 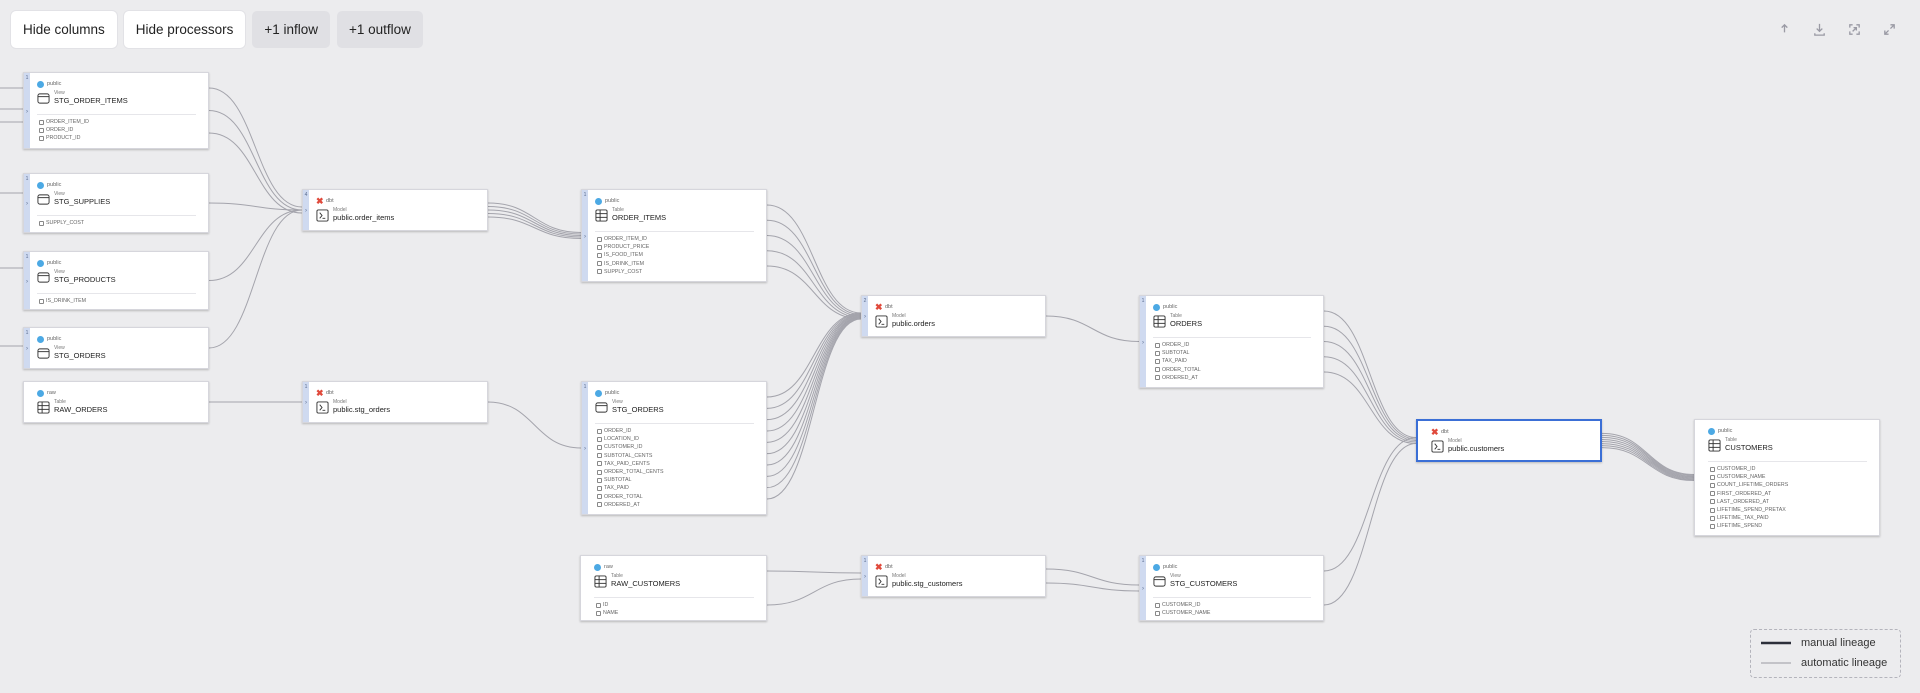 I want to click on column-item: ID, so click(x=607, y=605).